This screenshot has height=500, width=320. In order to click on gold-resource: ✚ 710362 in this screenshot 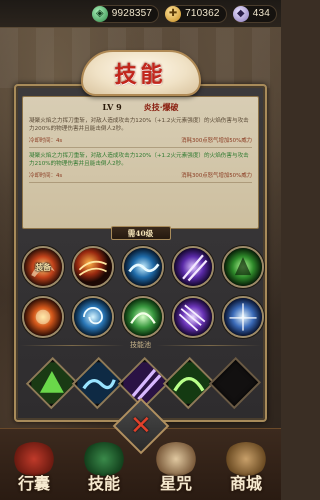, I will do `click(196, 13)`.